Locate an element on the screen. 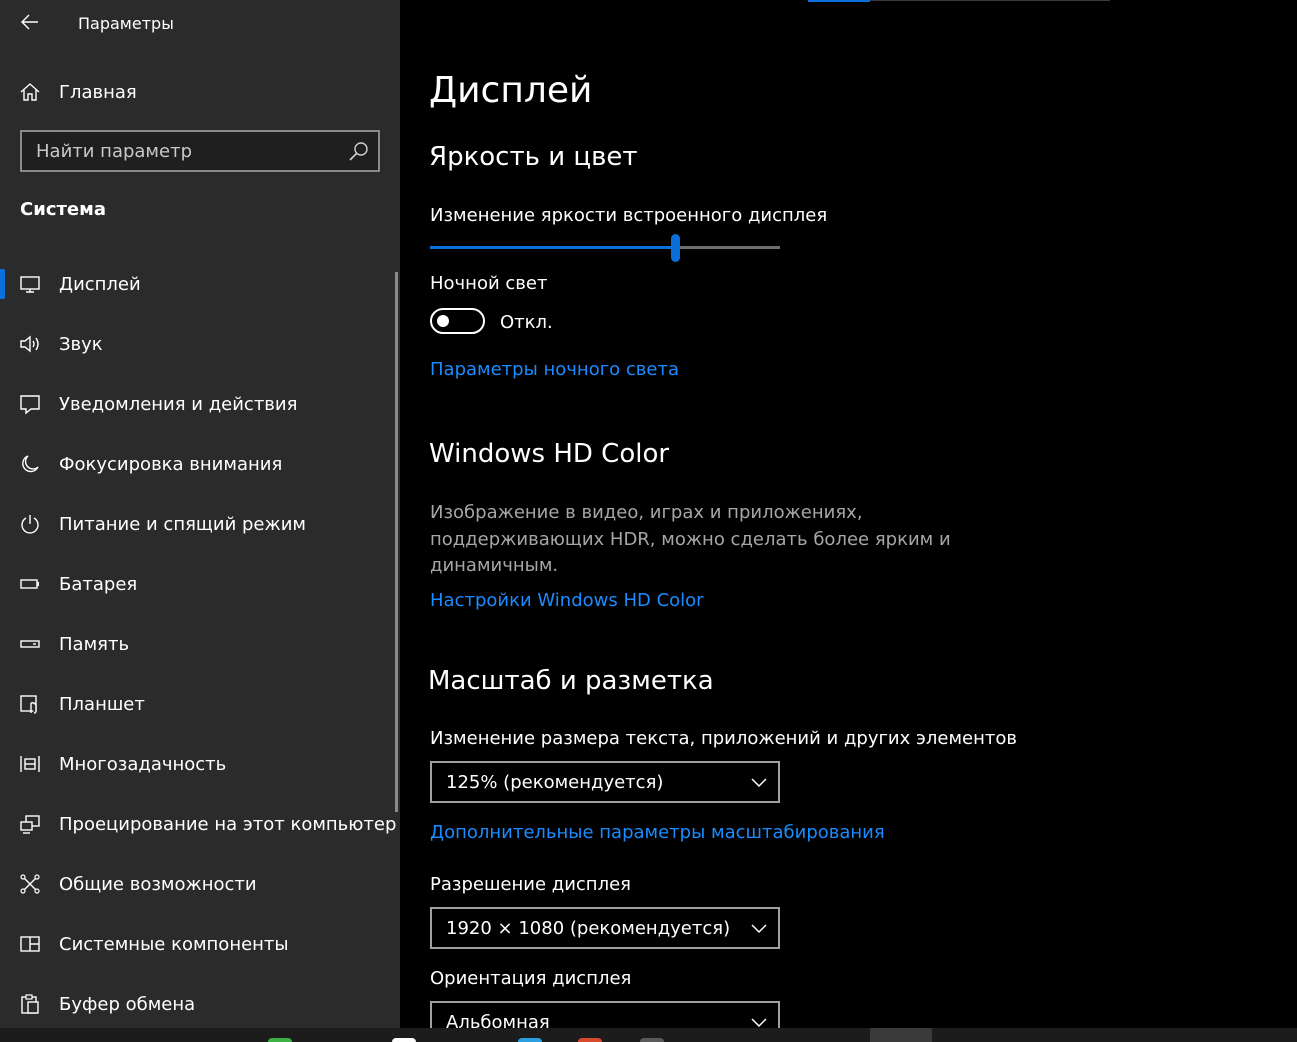 The width and height of the screenshot is (1297, 1042). top-divider-line is located at coordinates (990, 0).